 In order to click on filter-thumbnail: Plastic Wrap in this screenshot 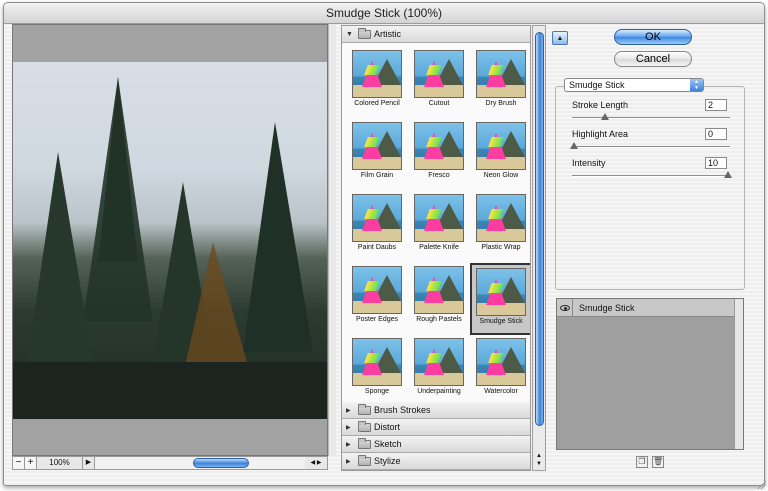, I will do `click(500, 227)`.